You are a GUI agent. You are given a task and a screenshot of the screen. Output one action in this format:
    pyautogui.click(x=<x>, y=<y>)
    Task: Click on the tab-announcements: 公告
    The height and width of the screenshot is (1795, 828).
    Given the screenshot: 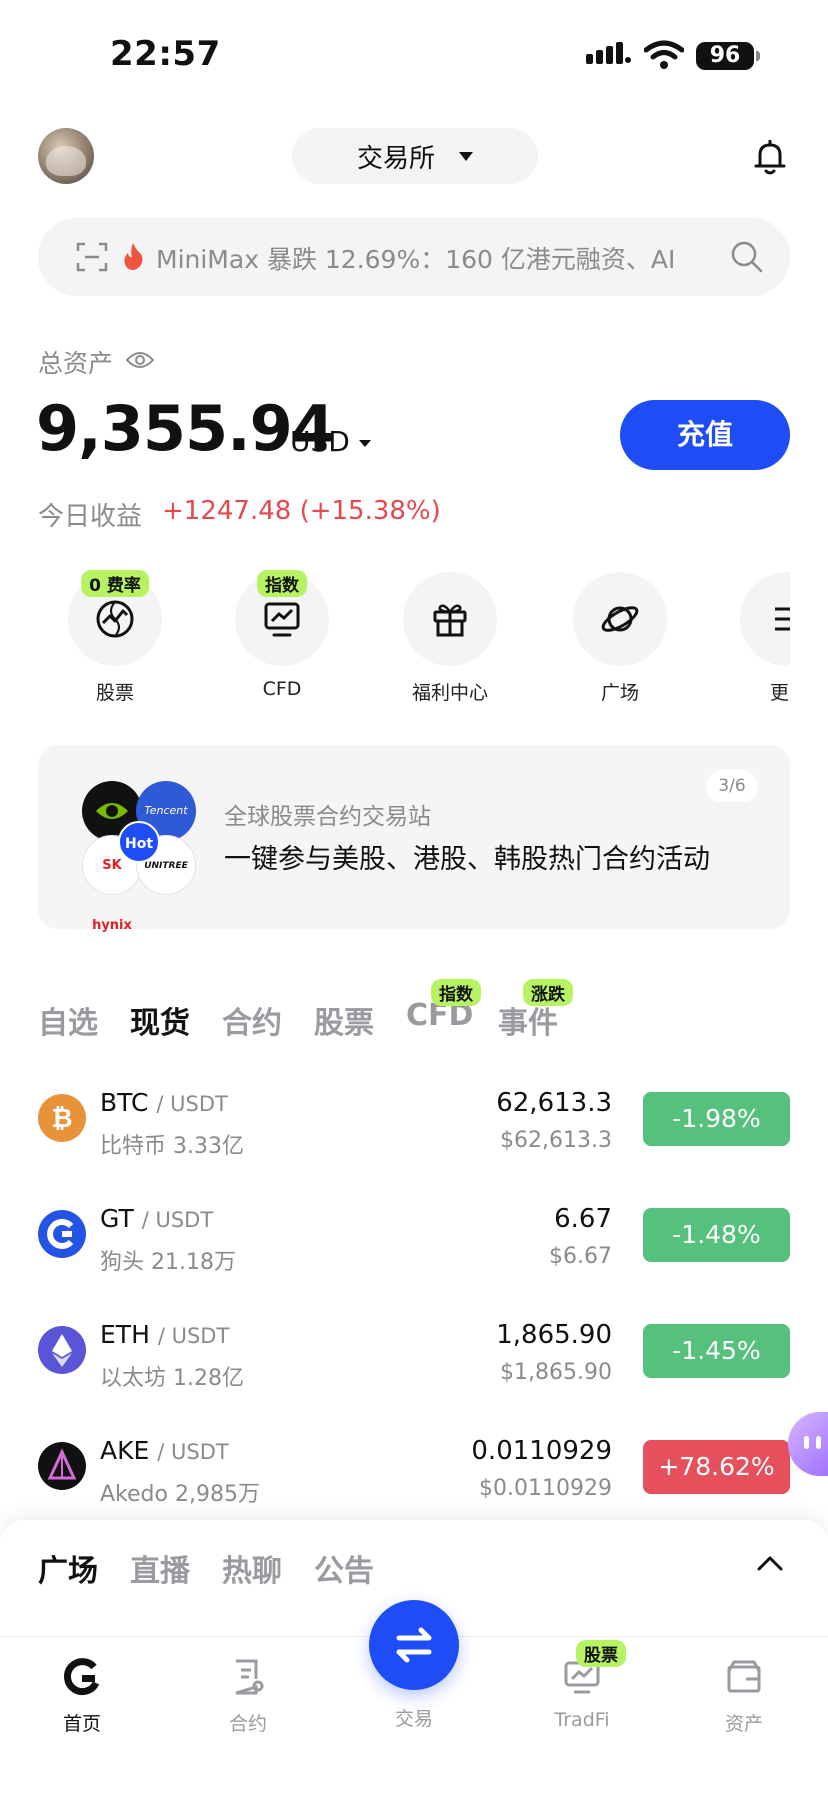 What is the action you would take?
    pyautogui.click(x=344, y=1568)
    